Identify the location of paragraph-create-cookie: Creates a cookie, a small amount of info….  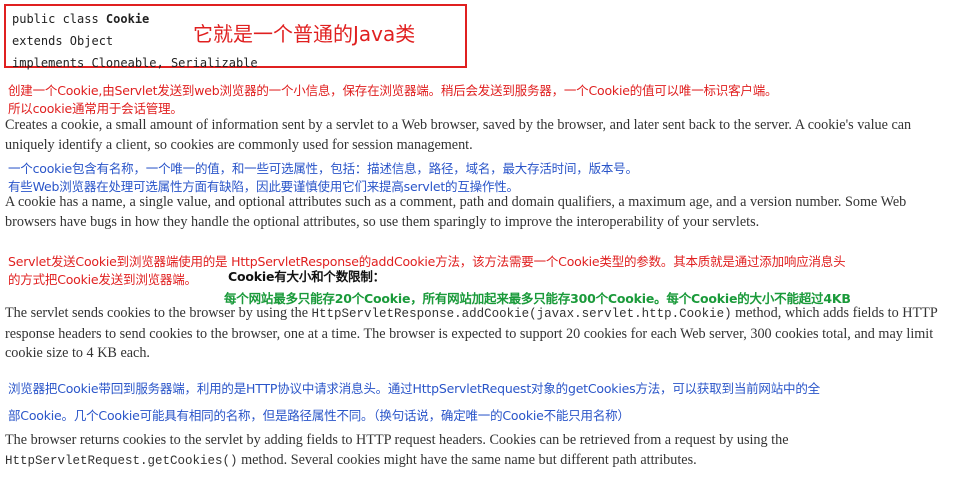
(458, 135).